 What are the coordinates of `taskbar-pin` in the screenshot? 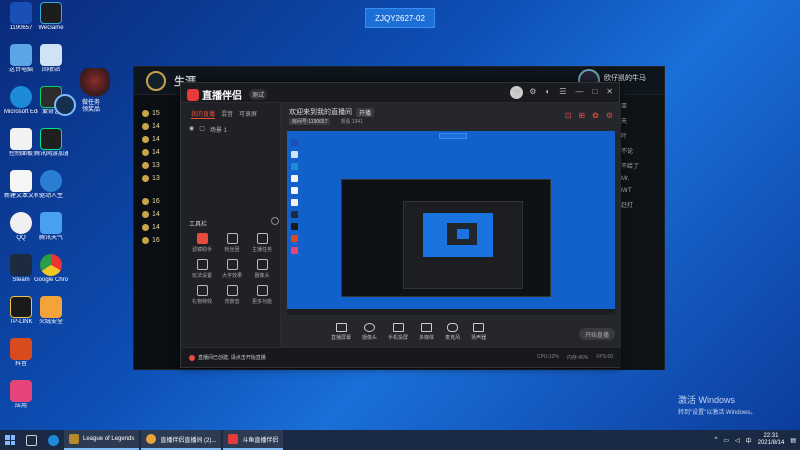 It's located at (53, 440).